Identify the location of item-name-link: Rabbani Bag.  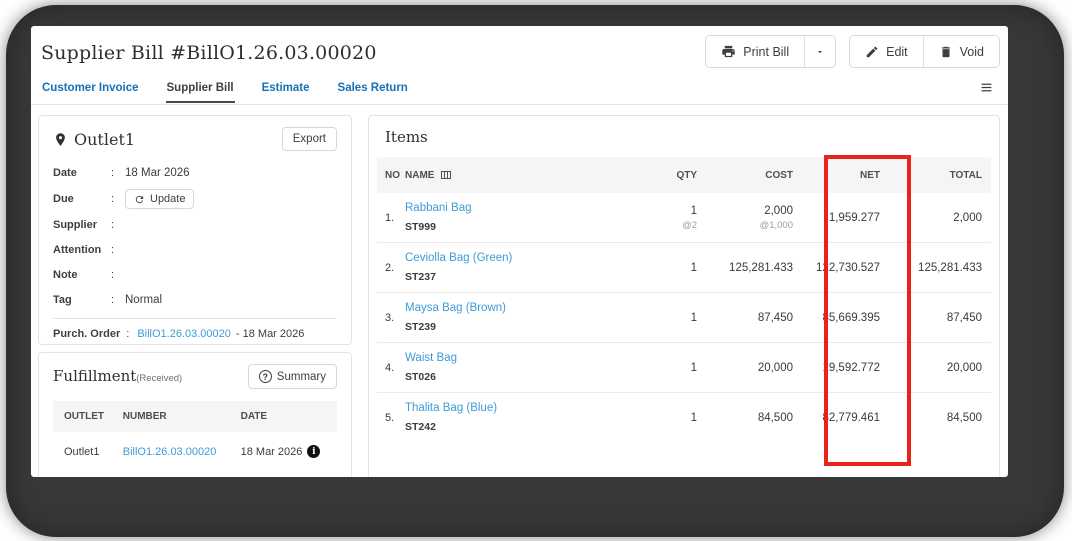
(500, 208).